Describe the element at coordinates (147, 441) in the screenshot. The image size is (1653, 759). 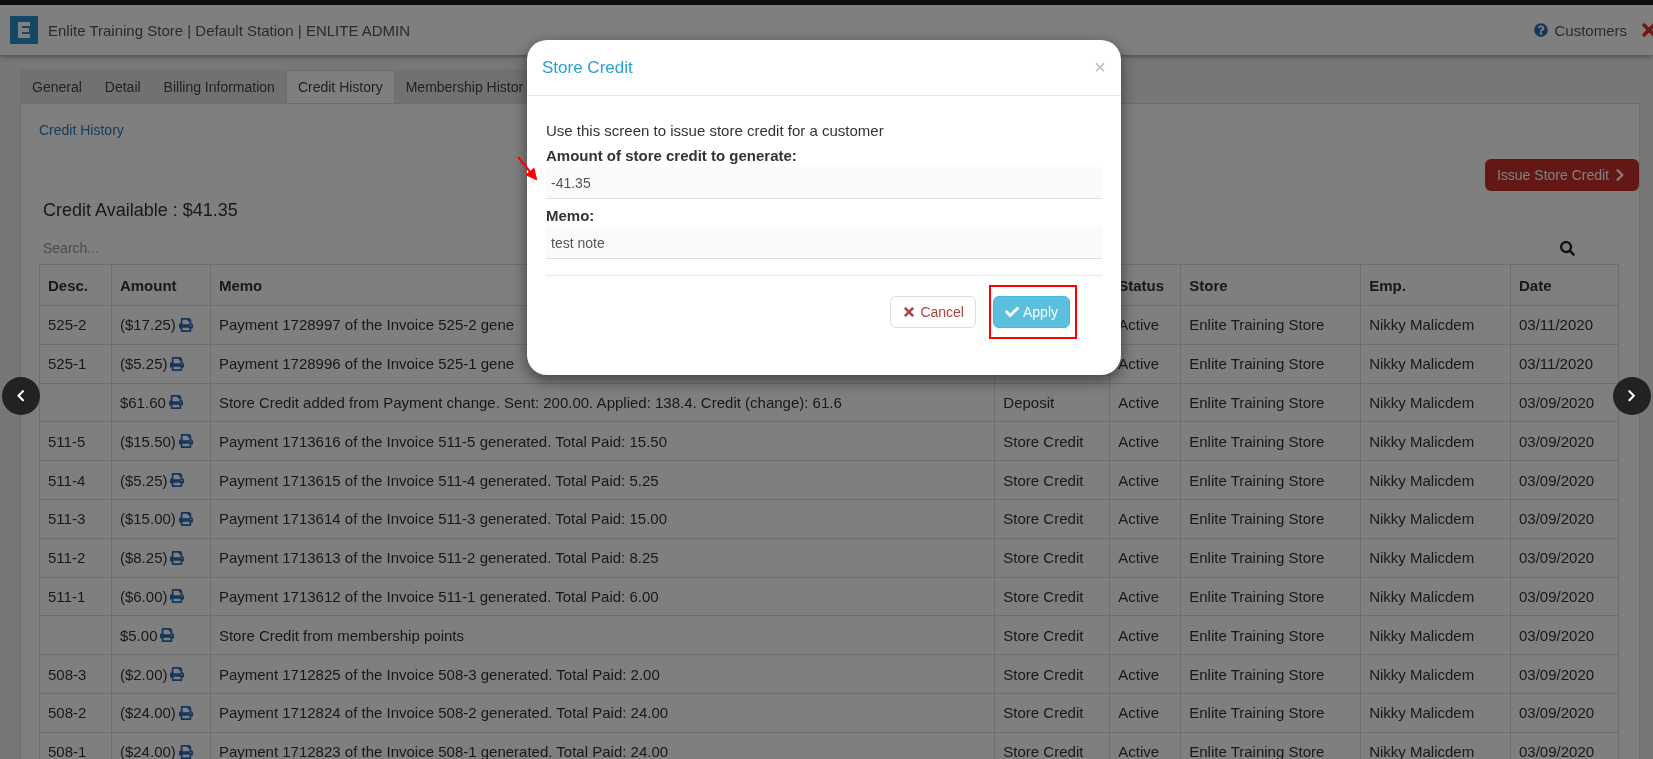
I see `amount-text: ($15.50)` at that location.